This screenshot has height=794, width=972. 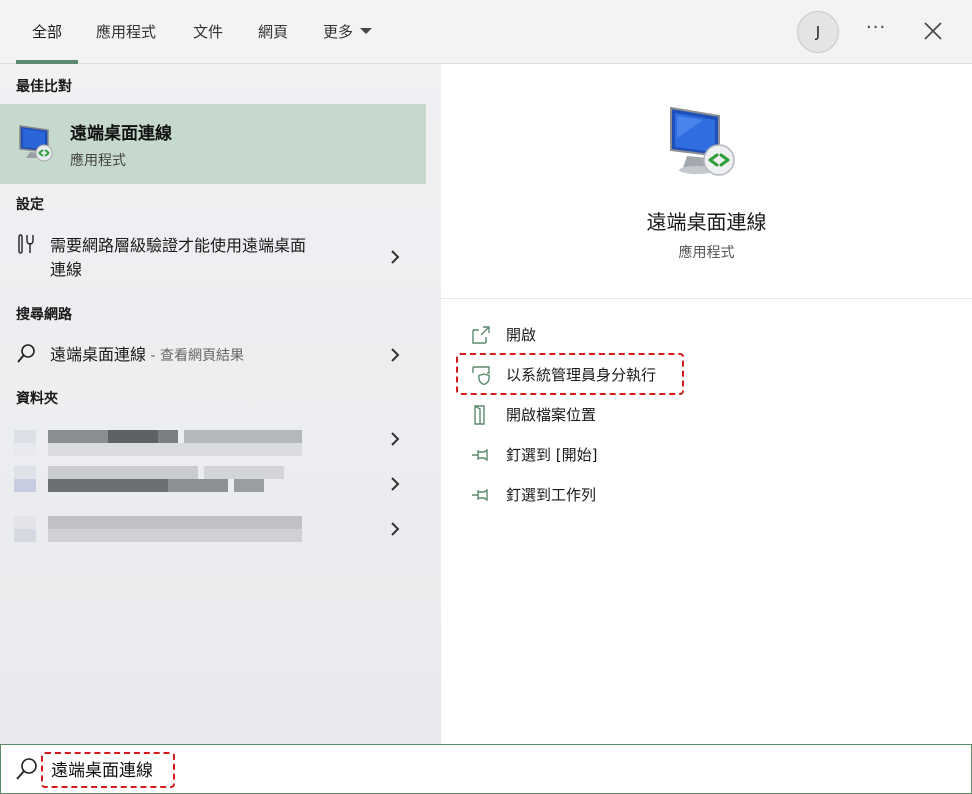 What do you see at coordinates (26, 244) in the screenshot?
I see `settings-wrench-icon` at bounding box center [26, 244].